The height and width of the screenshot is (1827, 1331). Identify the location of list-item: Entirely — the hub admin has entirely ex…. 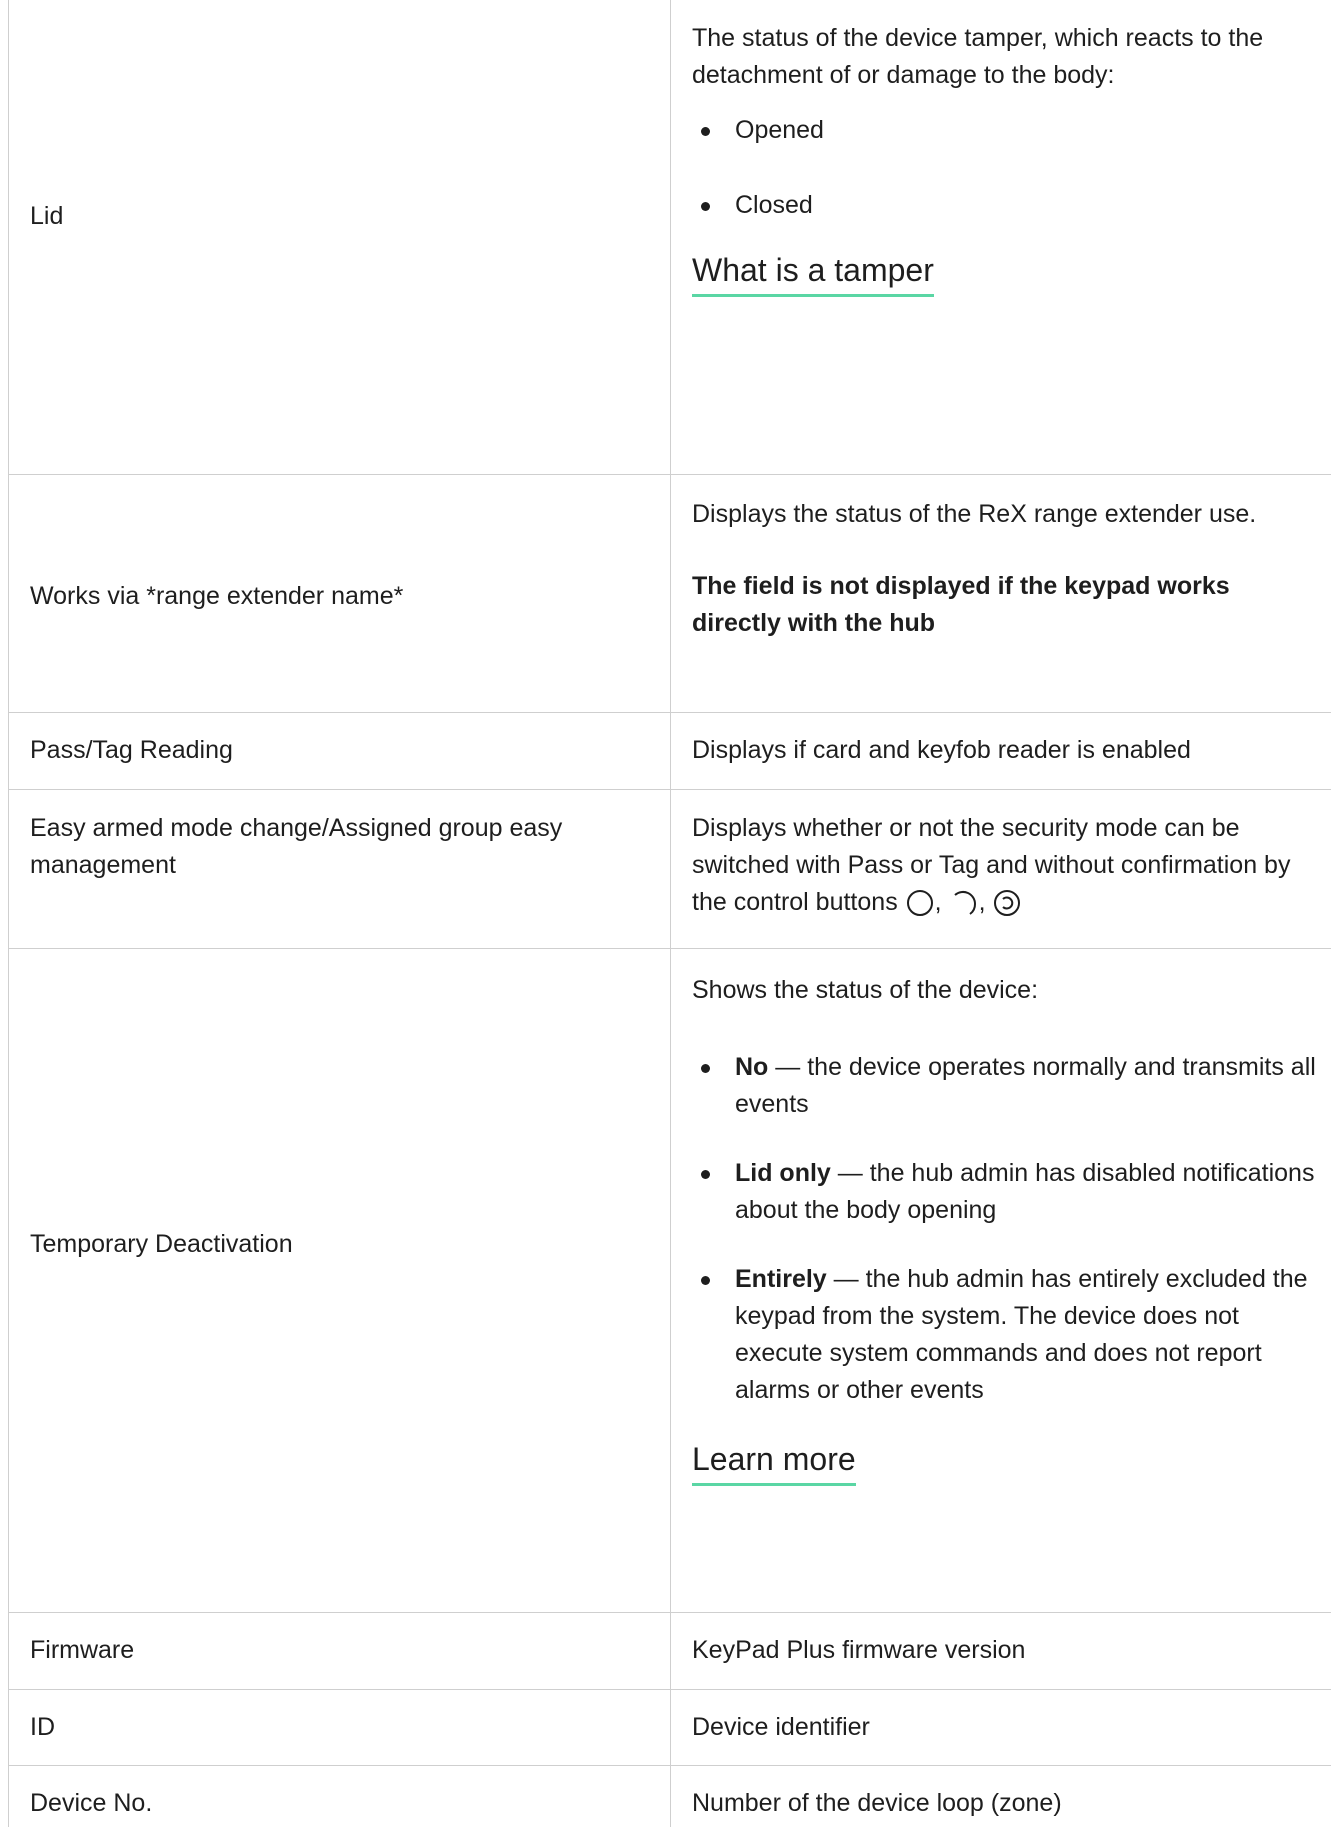
(1007, 1335).